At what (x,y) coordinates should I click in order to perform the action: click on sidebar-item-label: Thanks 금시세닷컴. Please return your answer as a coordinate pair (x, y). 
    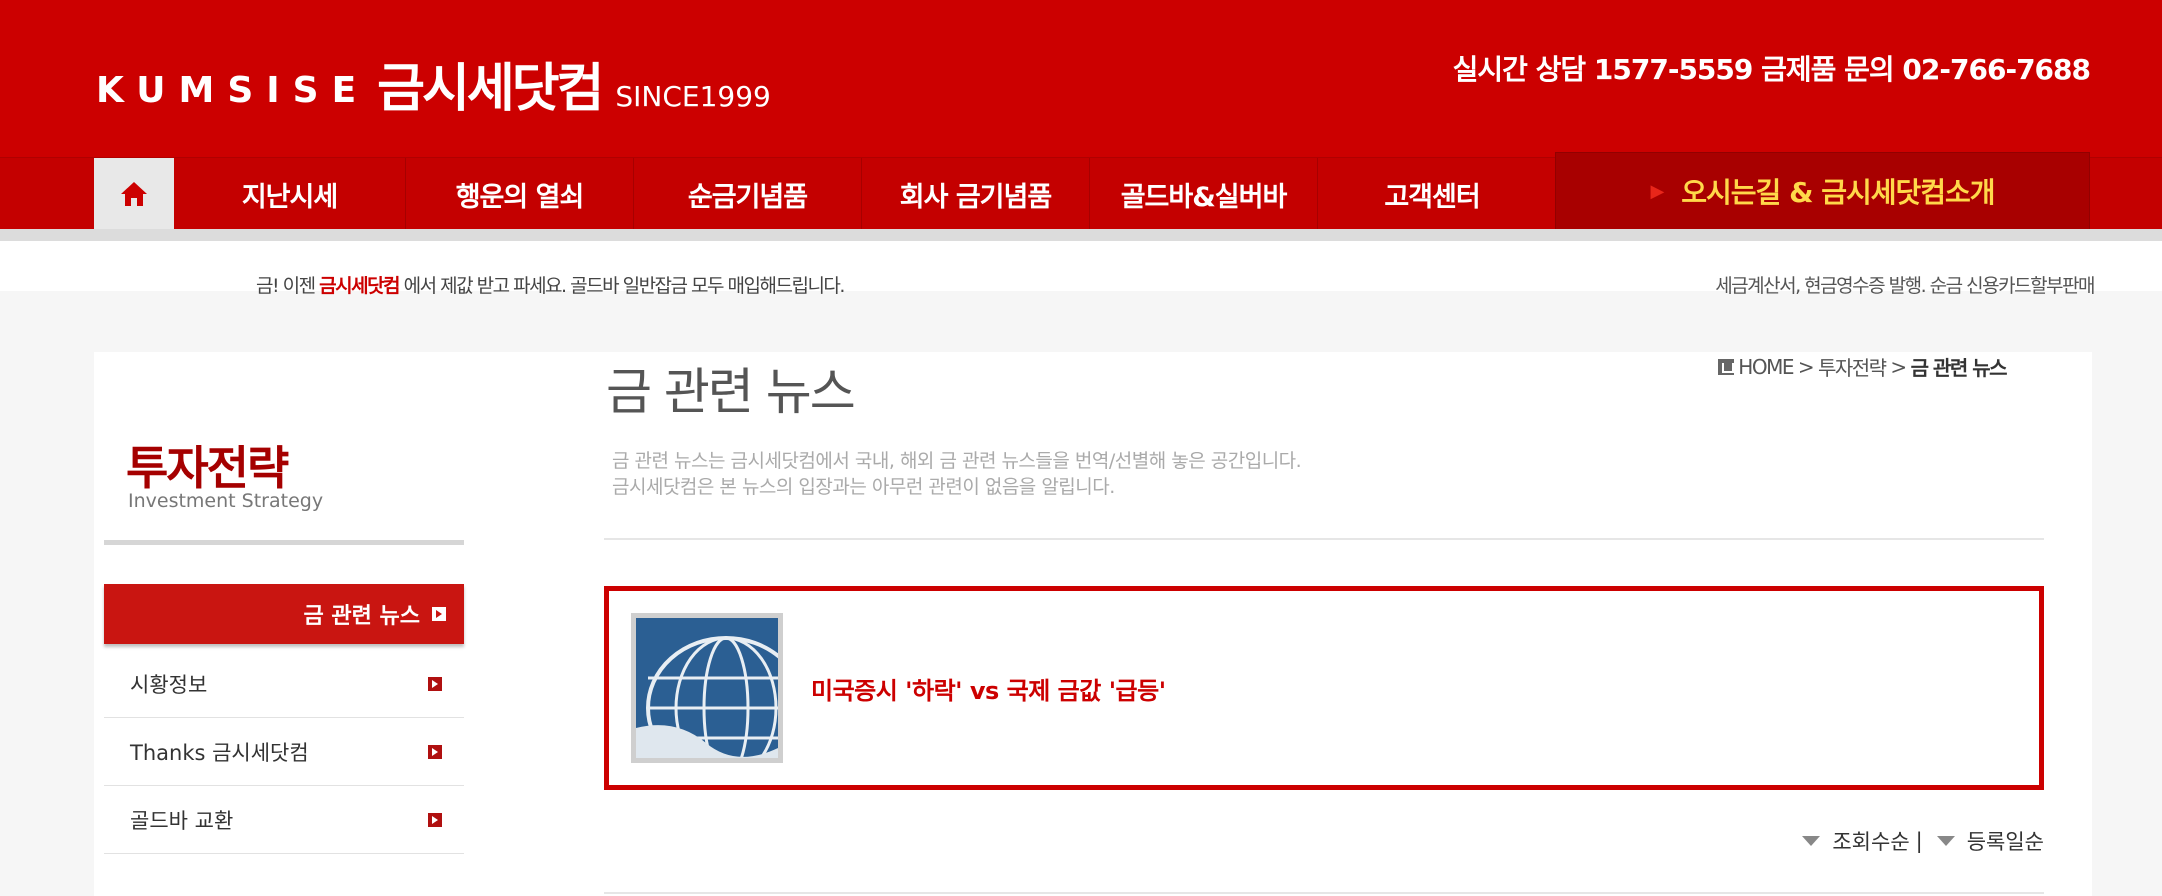
    Looking at the image, I should click on (219, 752).